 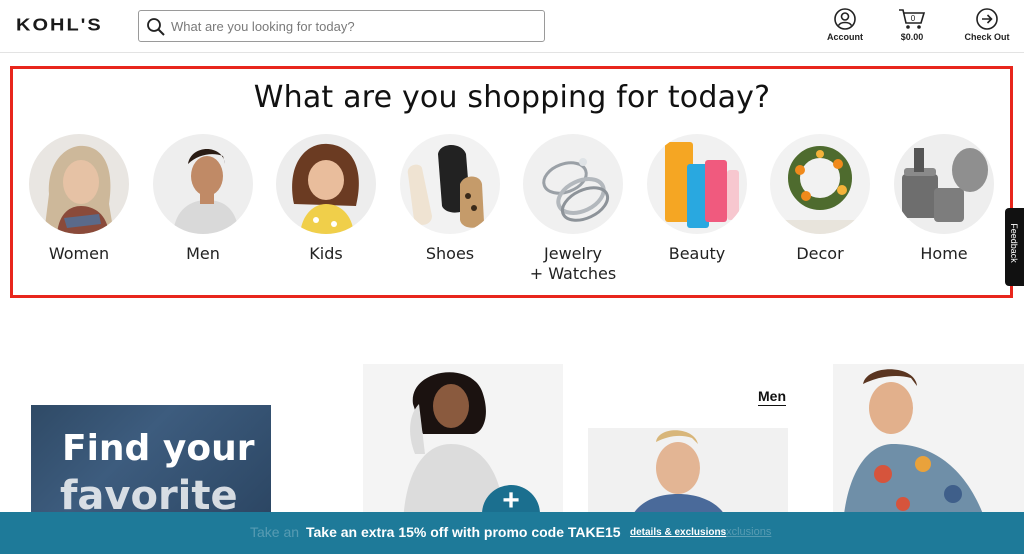 I want to click on category-kids: Kids, so click(x=326, y=199).